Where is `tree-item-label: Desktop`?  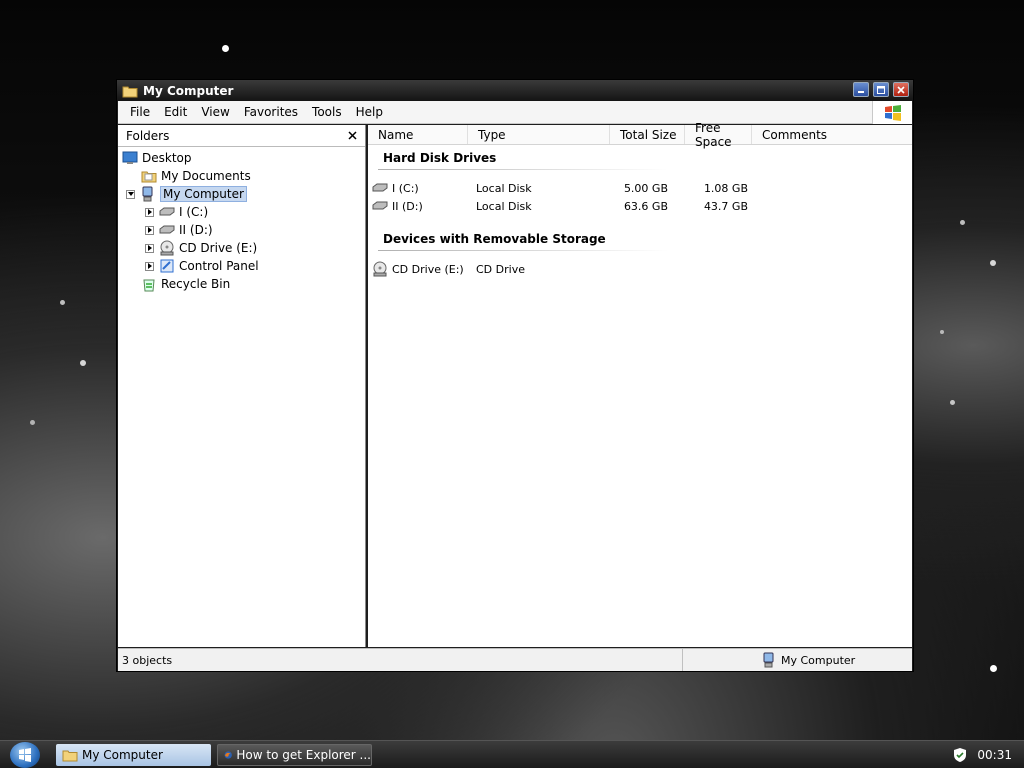
tree-item-label: Desktop is located at coordinates (167, 158).